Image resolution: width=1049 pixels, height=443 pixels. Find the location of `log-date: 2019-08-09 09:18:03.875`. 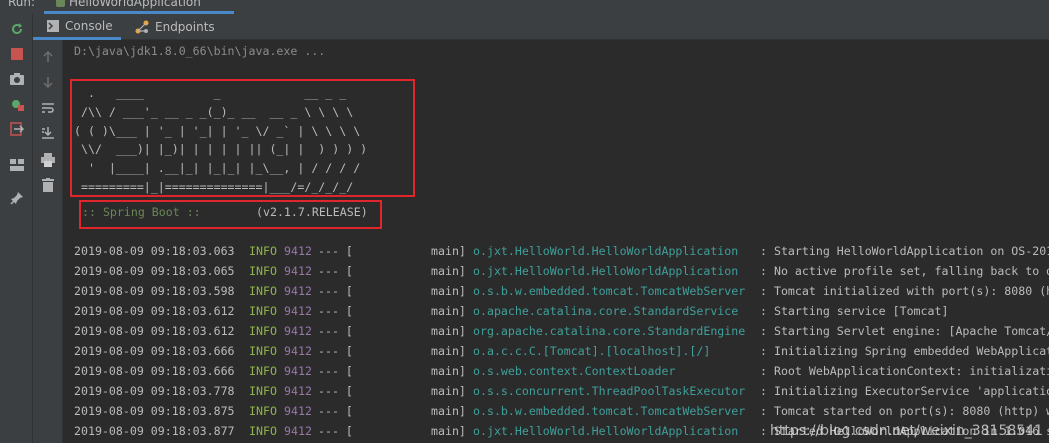

log-date: 2019-08-09 09:18:03.875 is located at coordinates (154, 411).